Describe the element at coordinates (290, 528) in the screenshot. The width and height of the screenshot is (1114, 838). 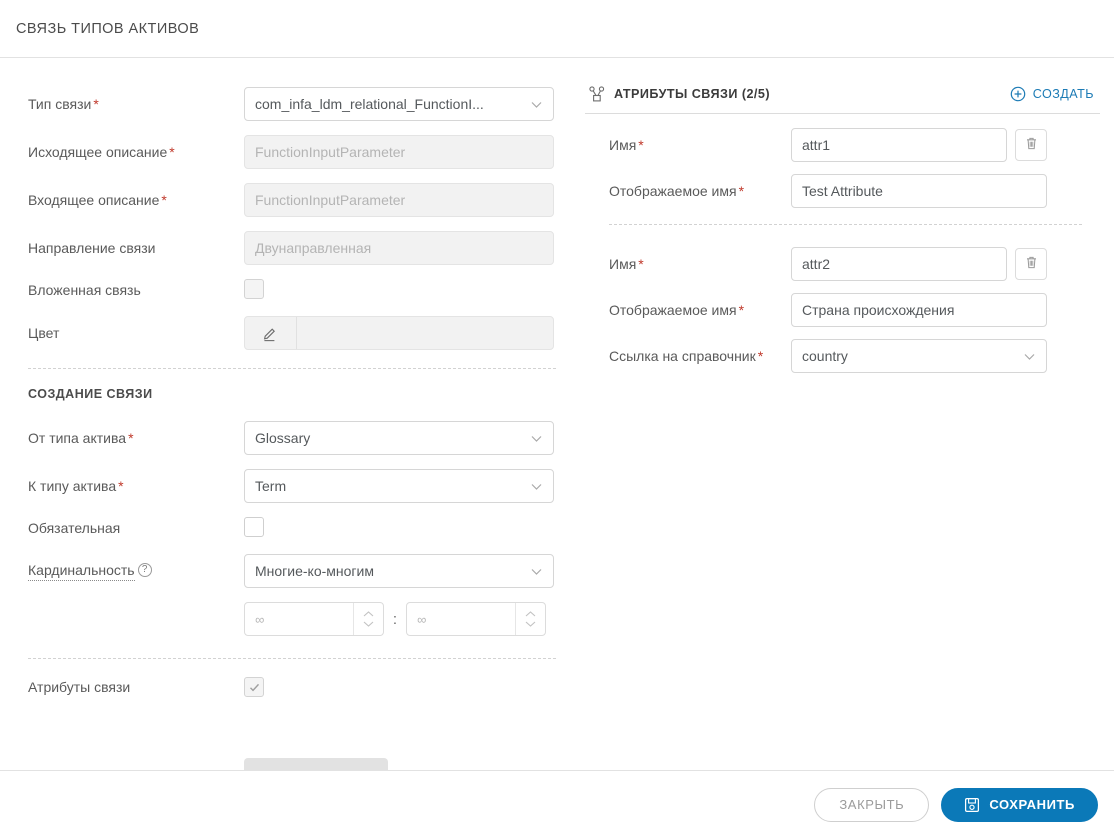
I see `field-row-required: Обязательная` at that location.